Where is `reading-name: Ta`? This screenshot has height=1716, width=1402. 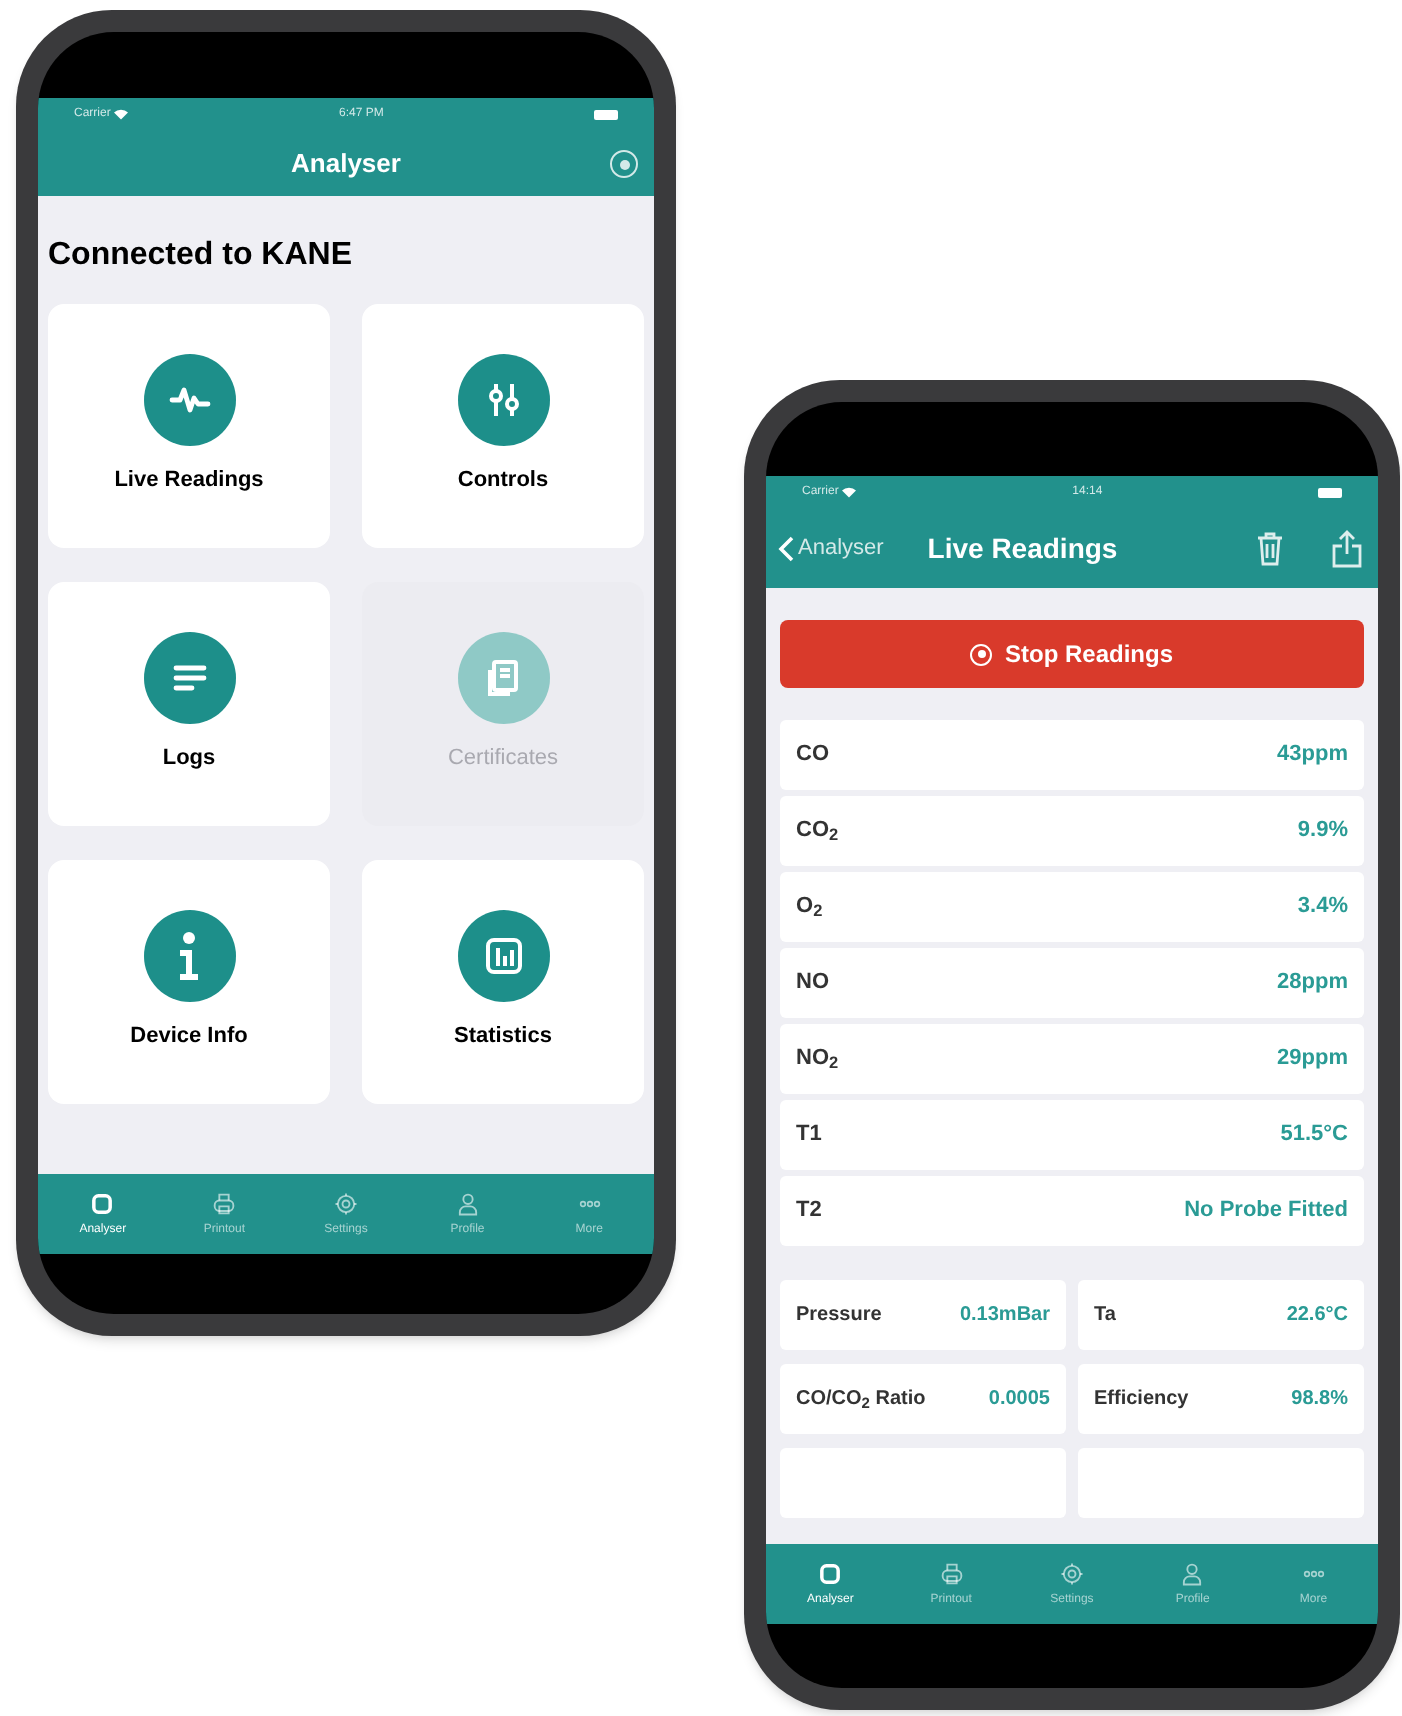 reading-name: Ta is located at coordinates (1105, 1316).